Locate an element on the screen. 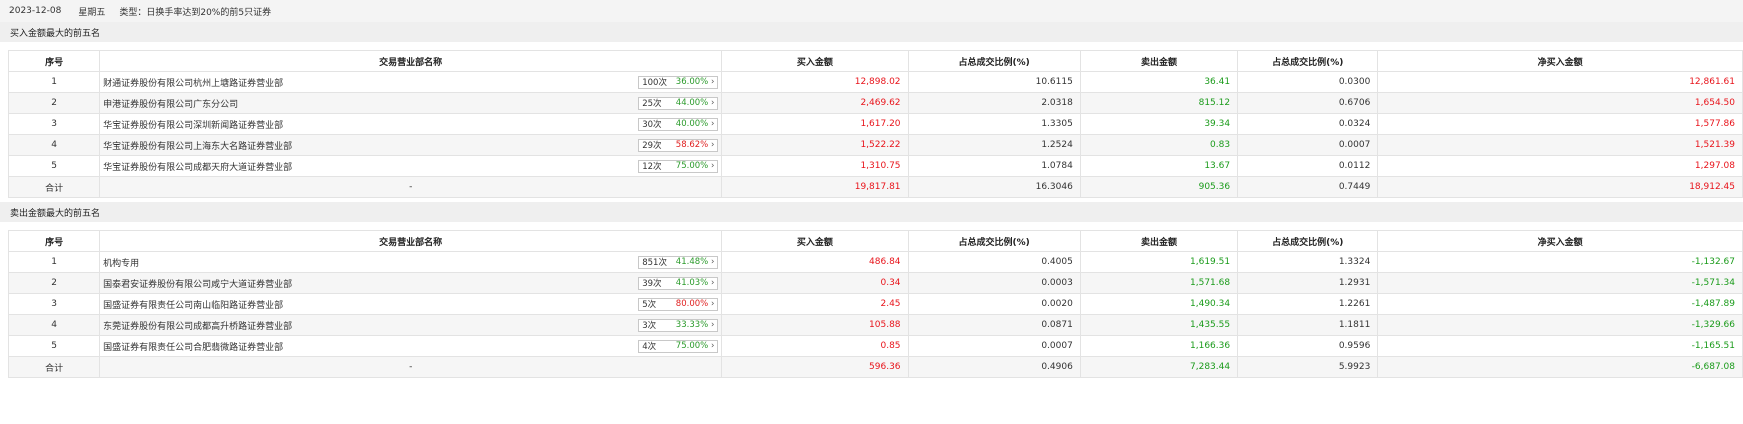 The image size is (1743, 424). header-row: 序号 交易营业部名称 买入金额 占总成交比例(%) 卖出金额 占总成交比例(%) 净买入金额 is located at coordinates (875, 241).